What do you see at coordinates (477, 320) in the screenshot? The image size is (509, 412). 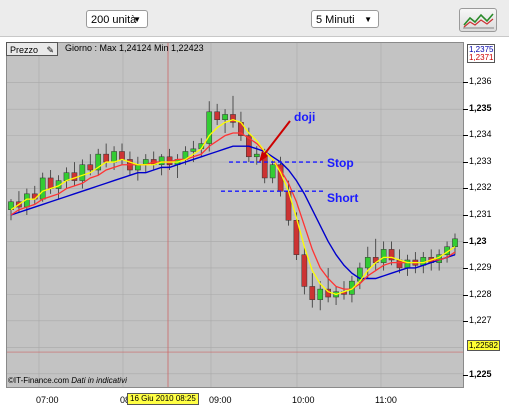 I see `y-tick-label: 1,227` at bounding box center [477, 320].